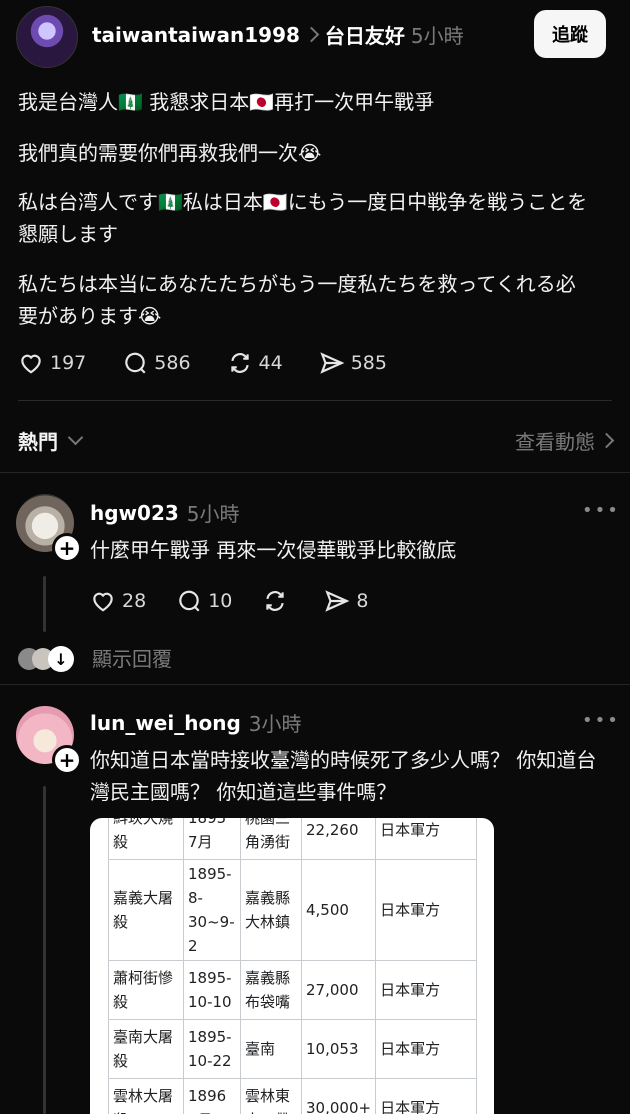 The width and height of the screenshot is (630, 1114). I want to click on table-cell: 嘉義縣大林鎮, so click(271, 910).